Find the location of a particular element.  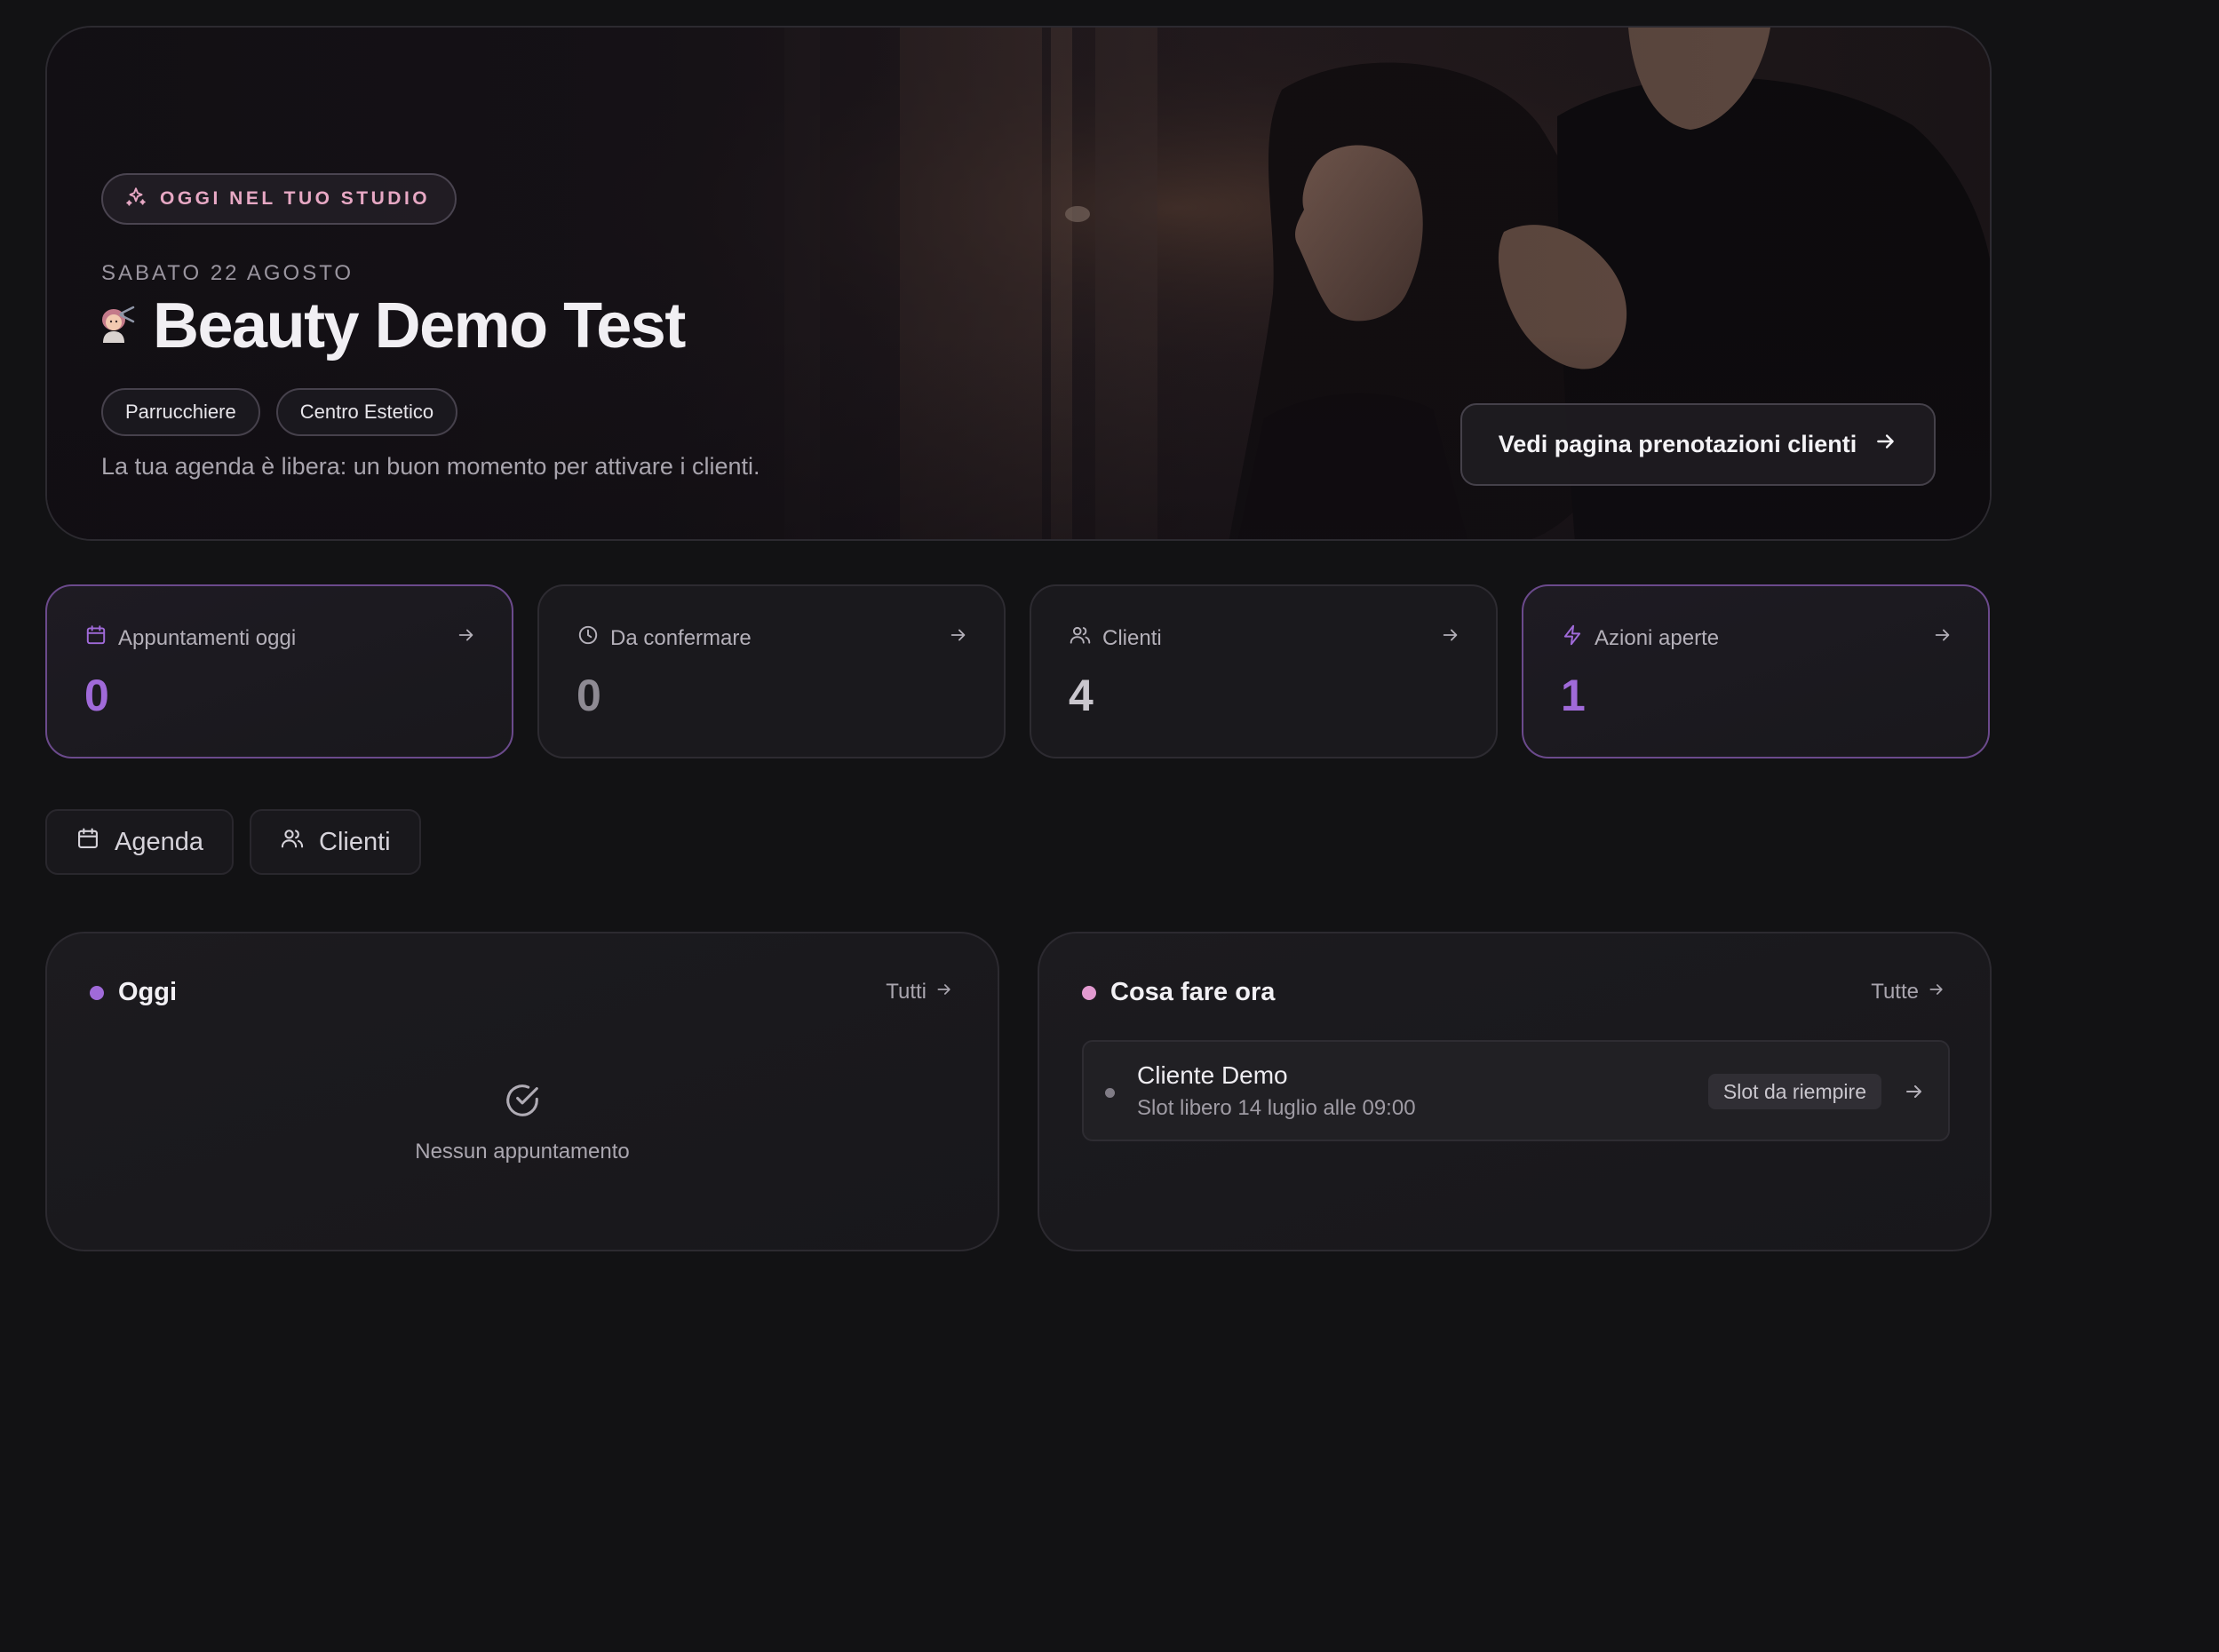

todo-see-all-link: Tutte is located at coordinates (1908, 992).